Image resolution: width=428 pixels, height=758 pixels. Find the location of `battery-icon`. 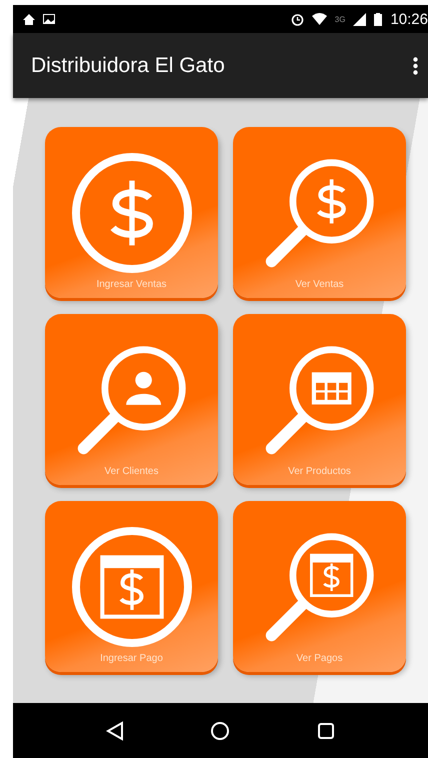

battery-icon is located at coordinates (378, 19).